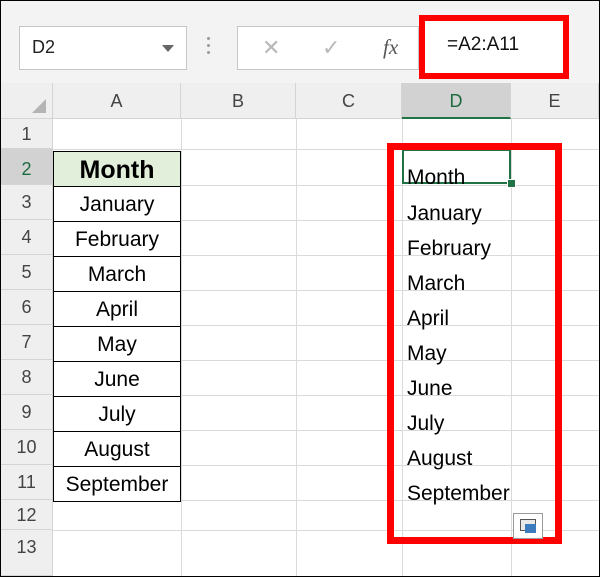 This screenshot has height=577, width=600. Describe the element at coordinates (27, 202) in the screenshot. I see `row-header-3: 3` at that location.